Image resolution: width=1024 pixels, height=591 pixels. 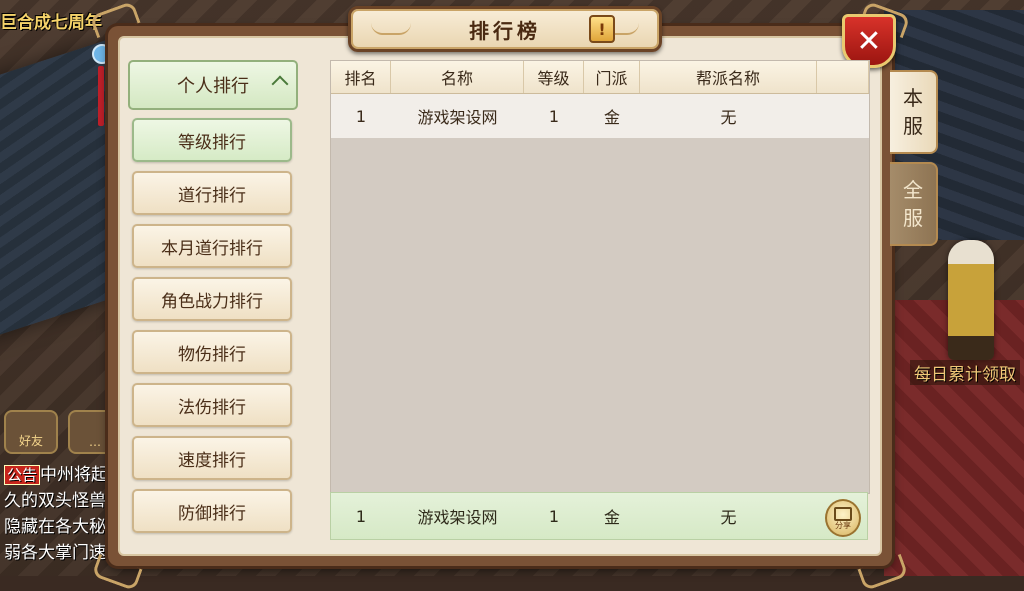 What do you see at coordinates (843, 513) in the screenshot?
I see `share-icon` at bounding box center [843, 513].